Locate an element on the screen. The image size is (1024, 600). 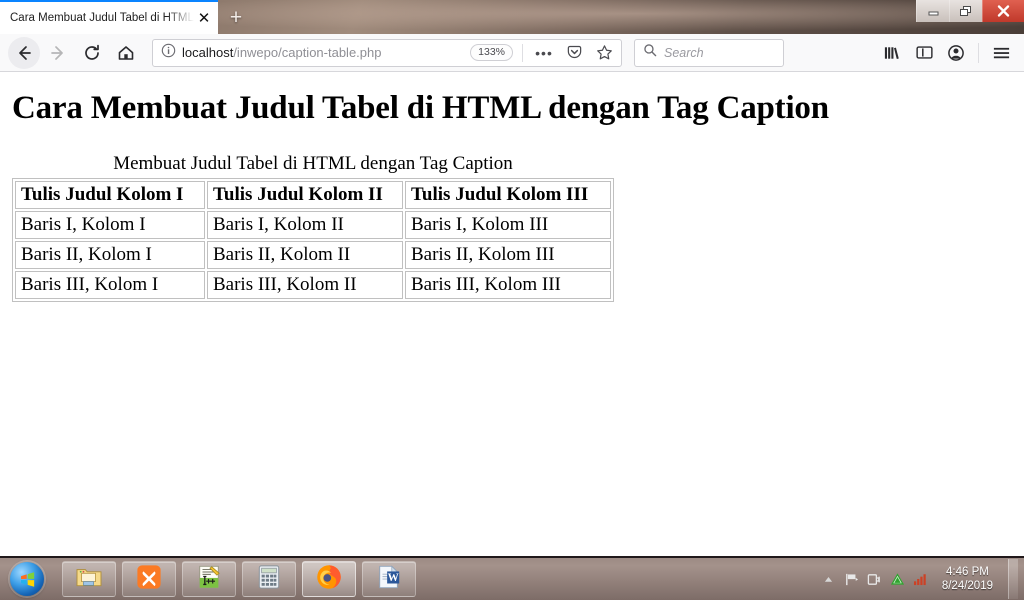
power-plug-icon is located at coordinates (875, 579).